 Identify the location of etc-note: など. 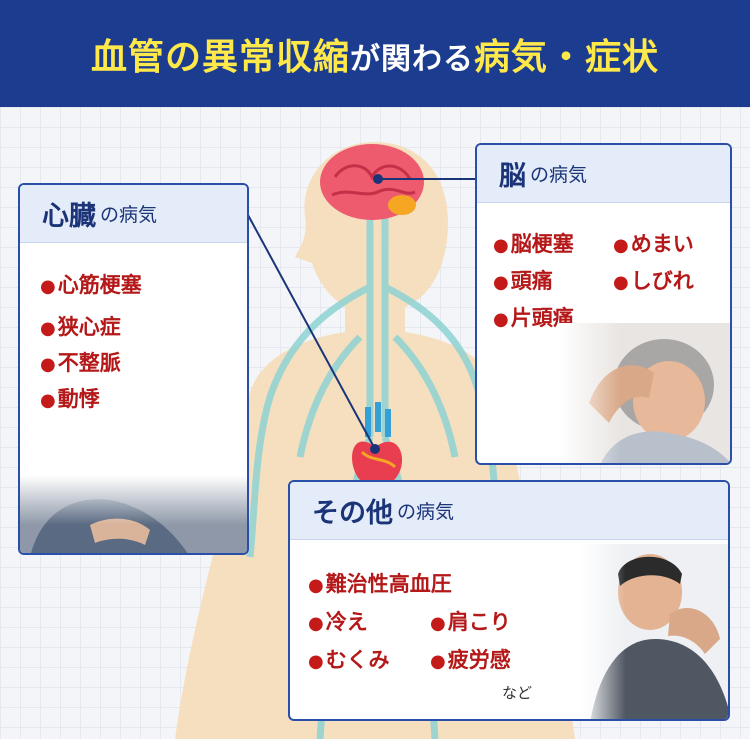
(517, 693).